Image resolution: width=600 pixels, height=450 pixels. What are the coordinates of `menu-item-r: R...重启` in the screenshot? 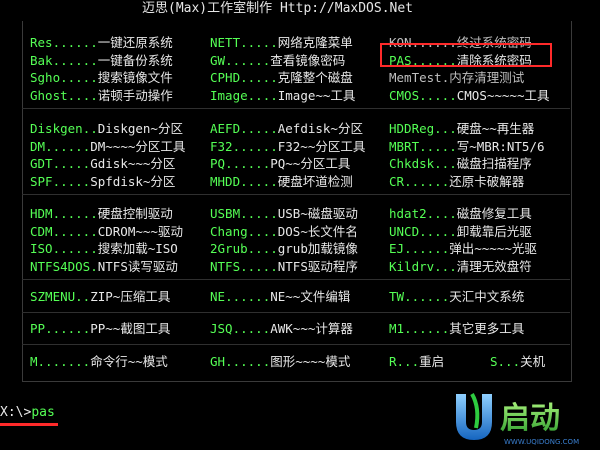 It's located at (416, 361).